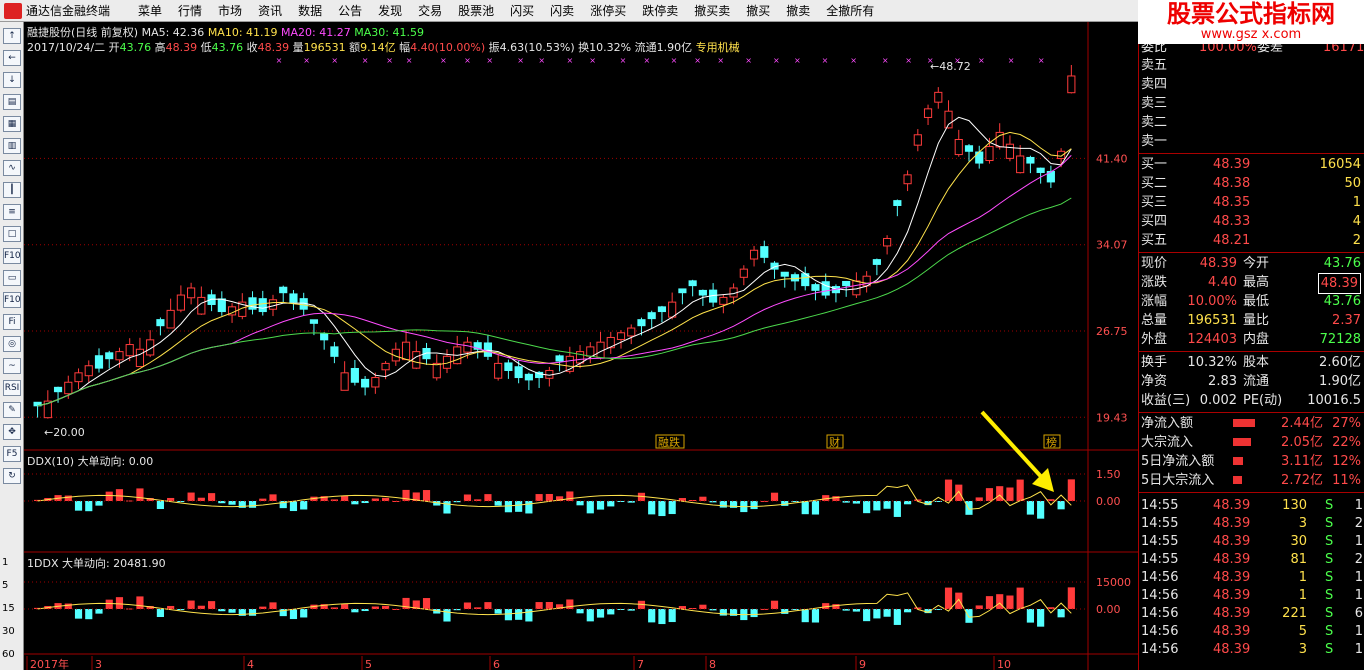  What do you see at coordinates (1160, 505) in the screenshot?
I see `tick-time: 14:55` at bounding box center [1160, 505].